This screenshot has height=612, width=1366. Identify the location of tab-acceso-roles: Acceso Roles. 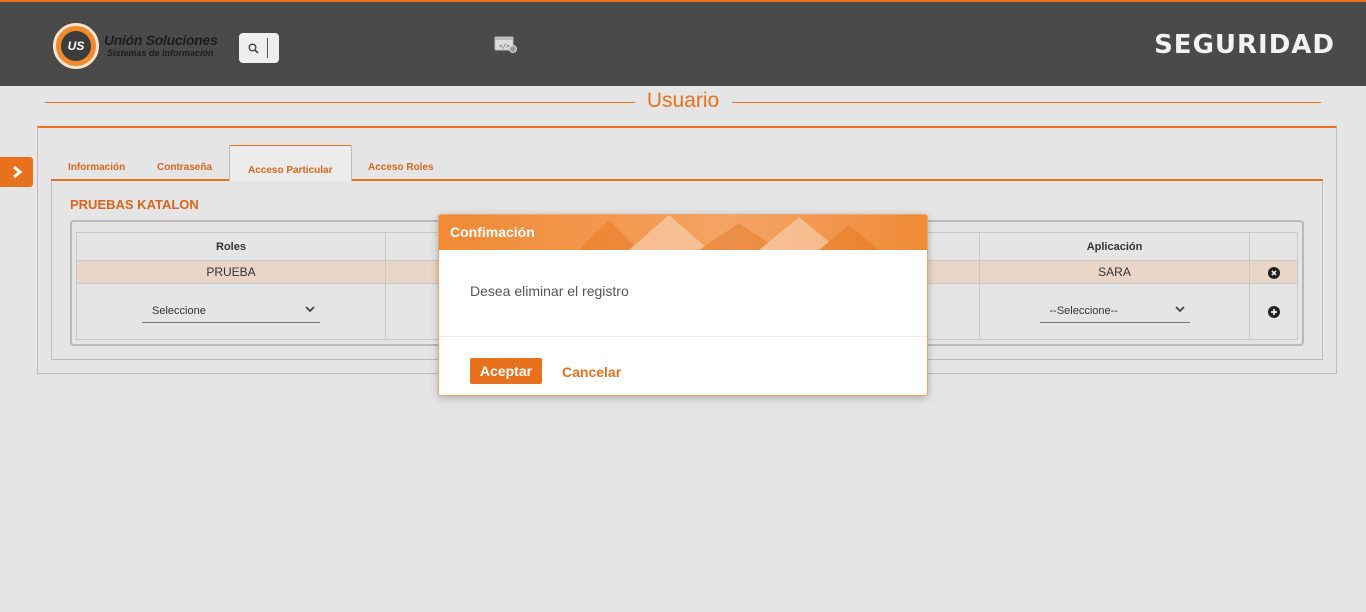
(401, 167).